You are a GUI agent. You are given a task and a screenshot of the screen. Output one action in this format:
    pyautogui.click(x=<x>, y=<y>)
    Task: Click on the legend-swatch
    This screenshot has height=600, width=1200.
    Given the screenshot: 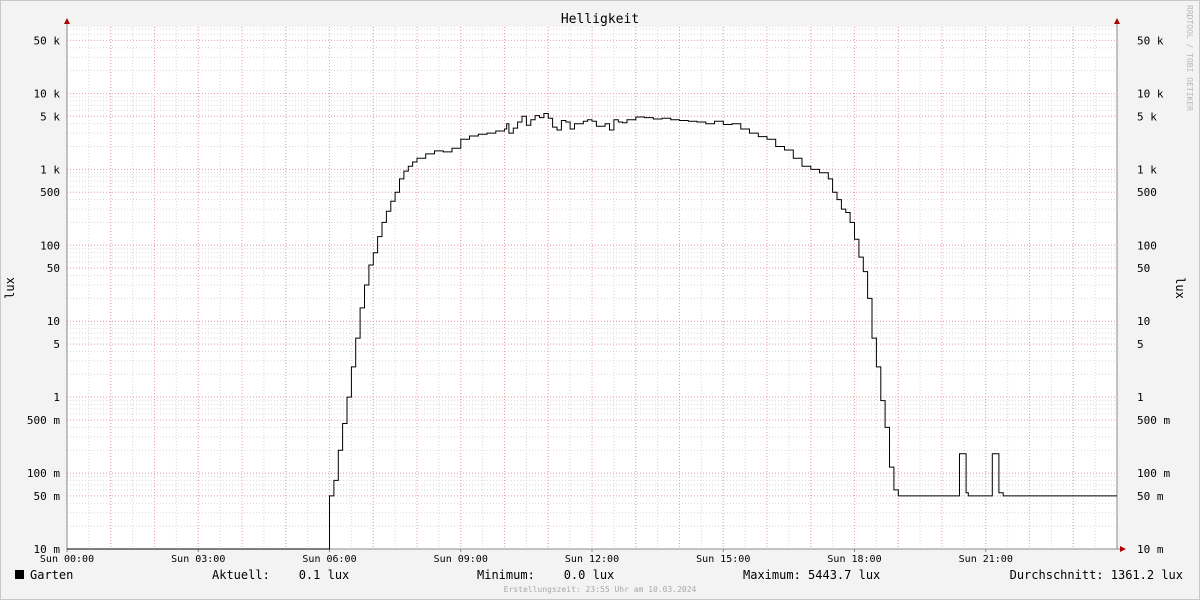 What is the action you would take?
    pyautogui.click(x=19, y=574)
    